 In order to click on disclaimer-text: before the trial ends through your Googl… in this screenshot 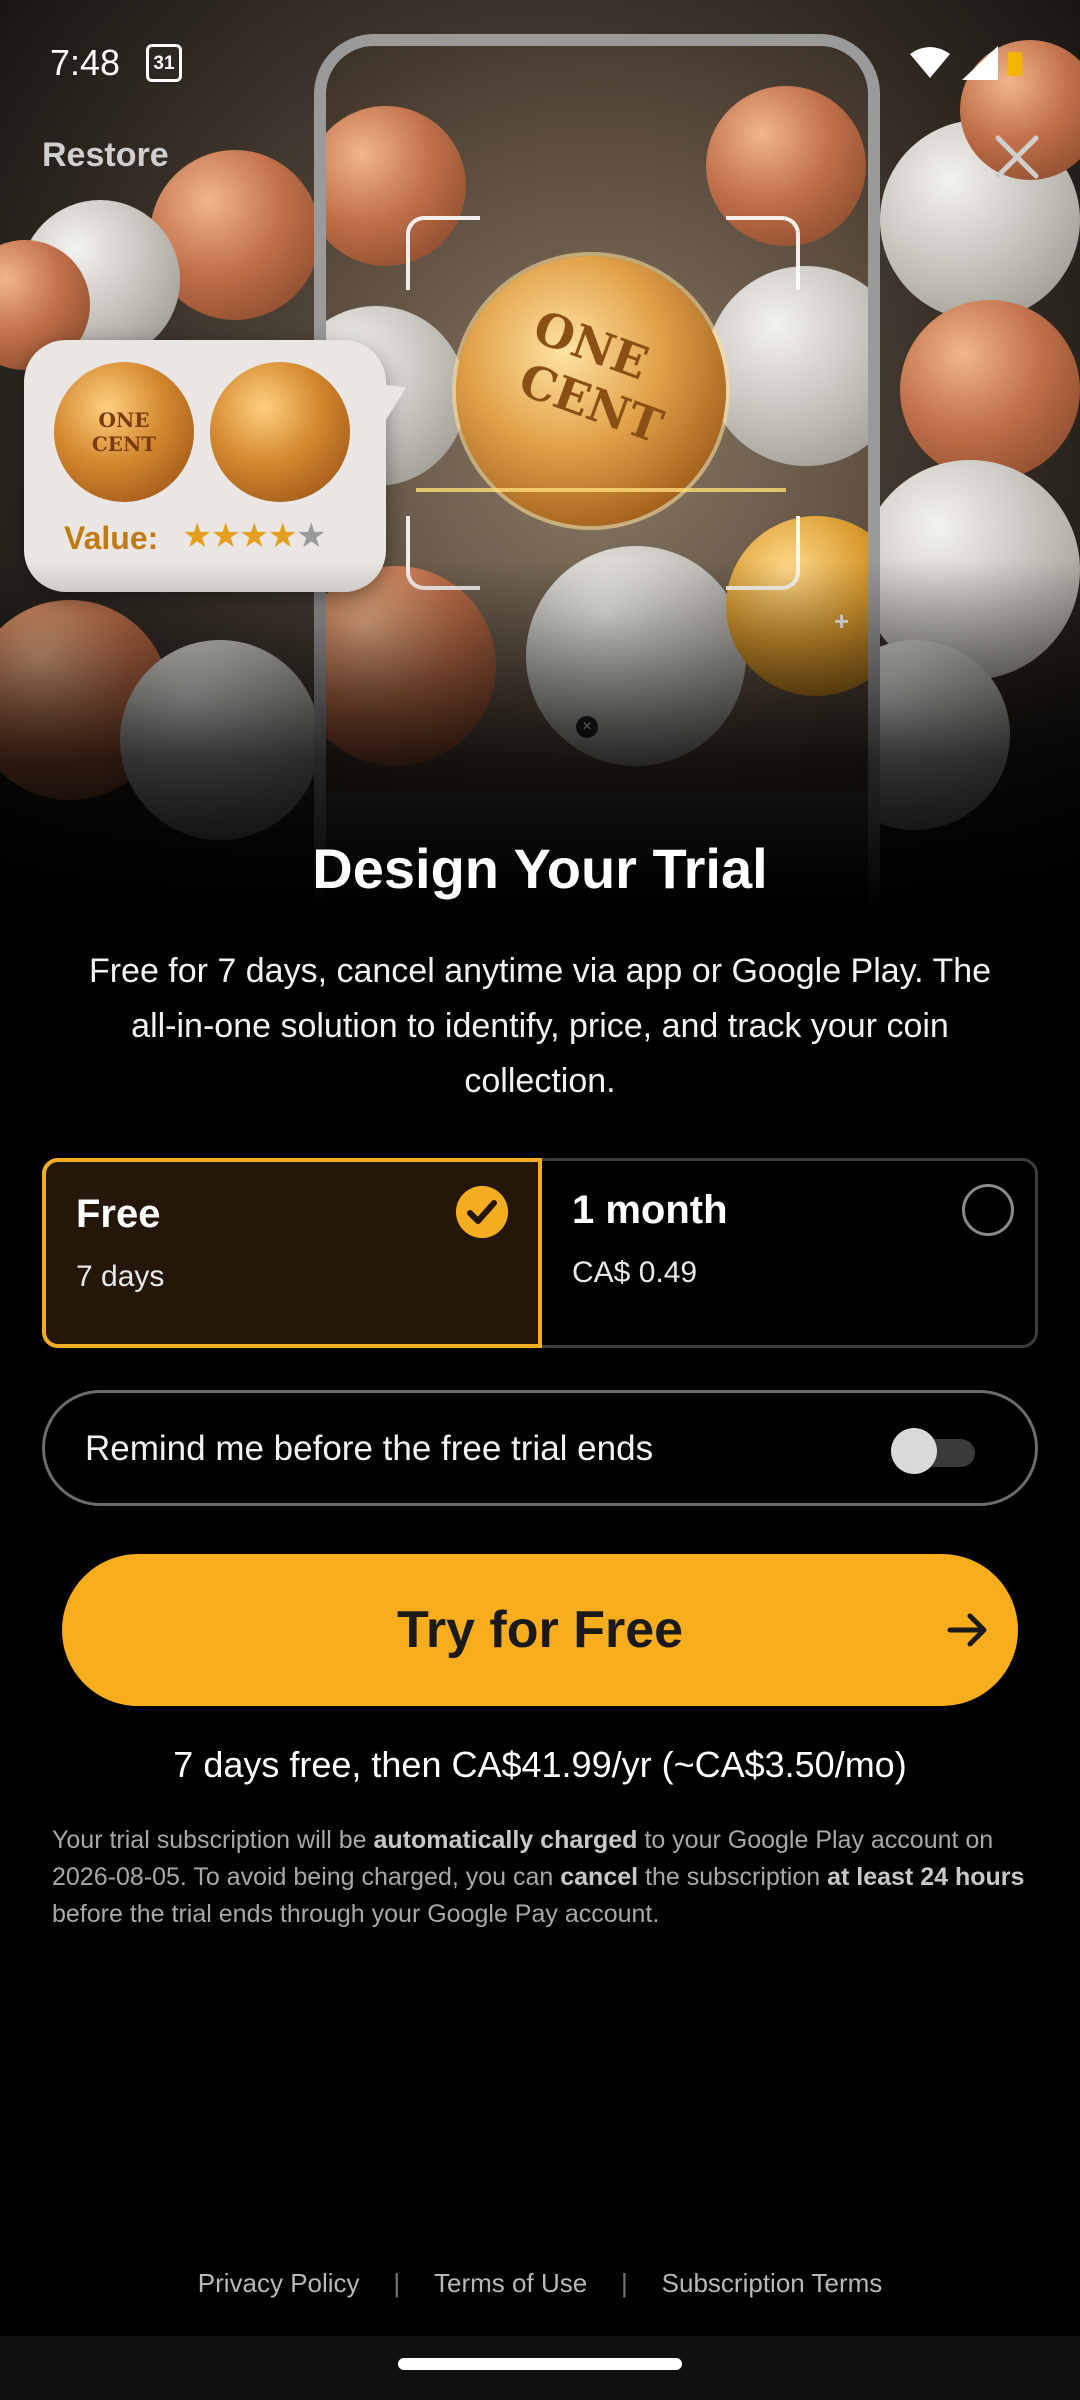, I will do `click(356, 1914)`.